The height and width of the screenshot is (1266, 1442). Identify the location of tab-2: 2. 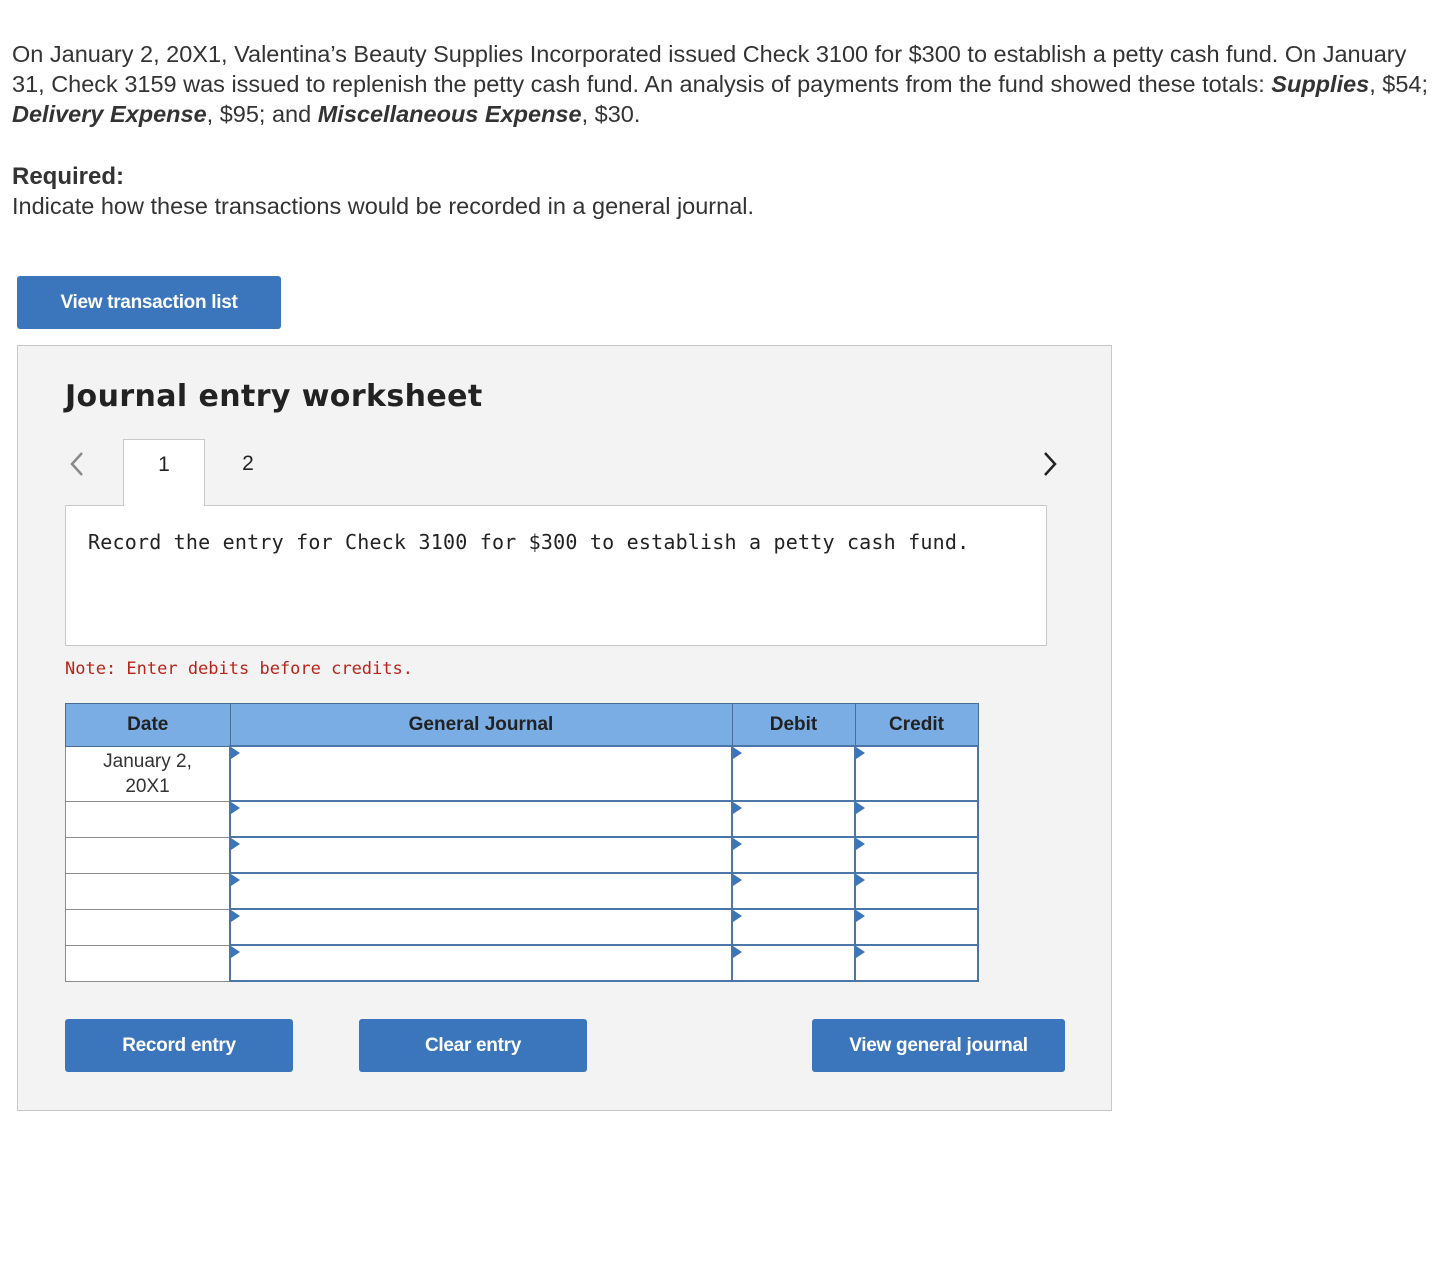
(248, 472).